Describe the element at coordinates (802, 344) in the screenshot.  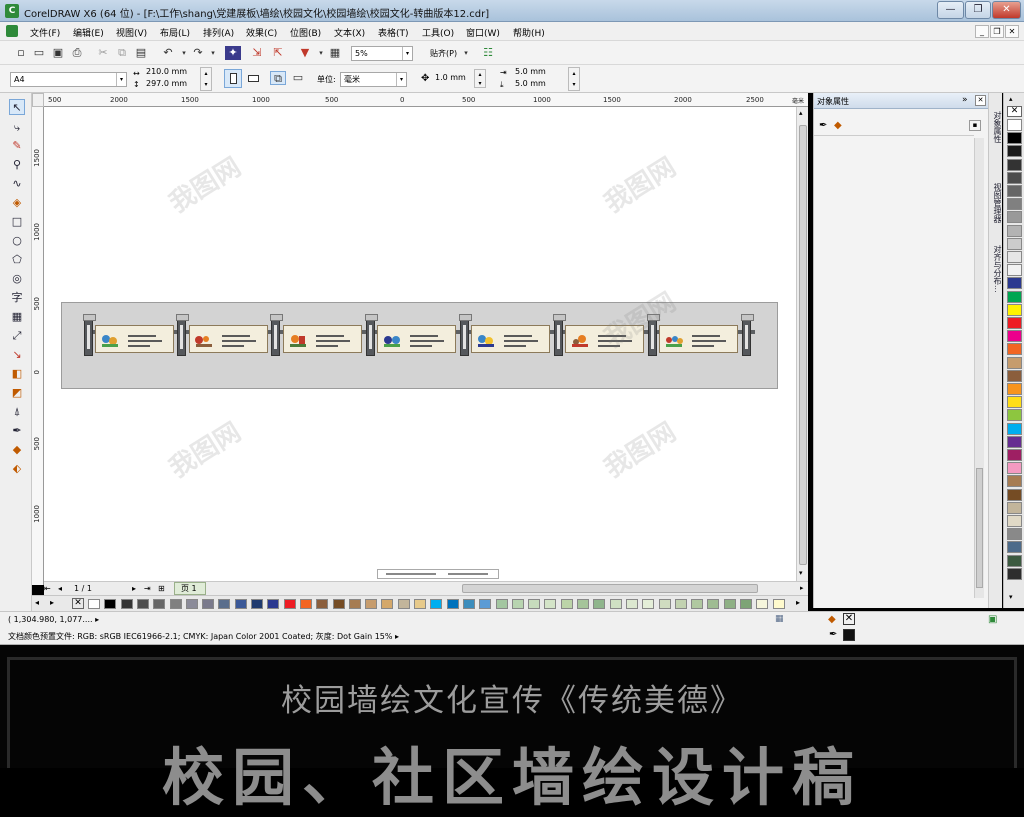
I see `vertical-scrollbar: ▴ ▾` at that location.